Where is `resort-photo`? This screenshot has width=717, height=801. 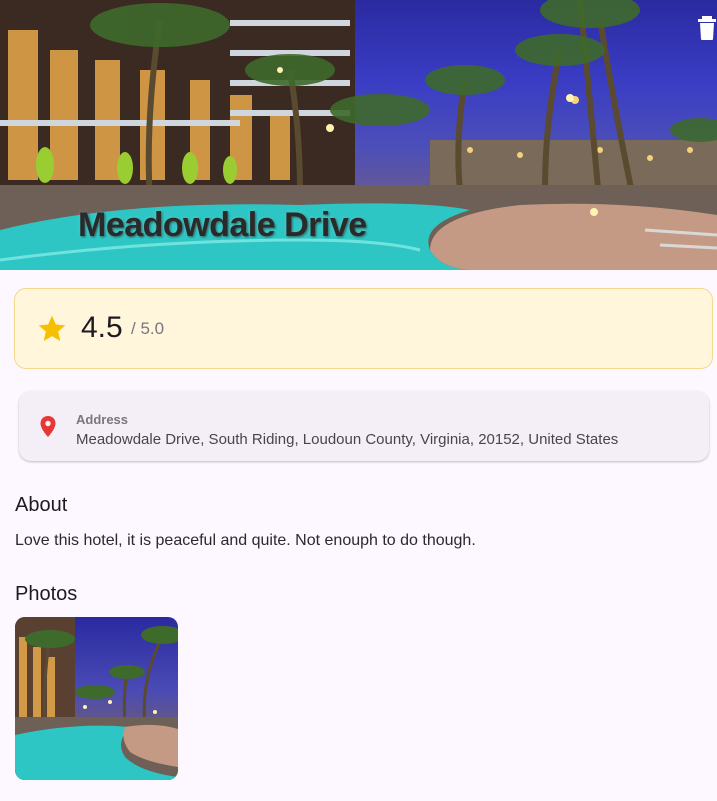 resort-photo is located at coordinates (96, 698).